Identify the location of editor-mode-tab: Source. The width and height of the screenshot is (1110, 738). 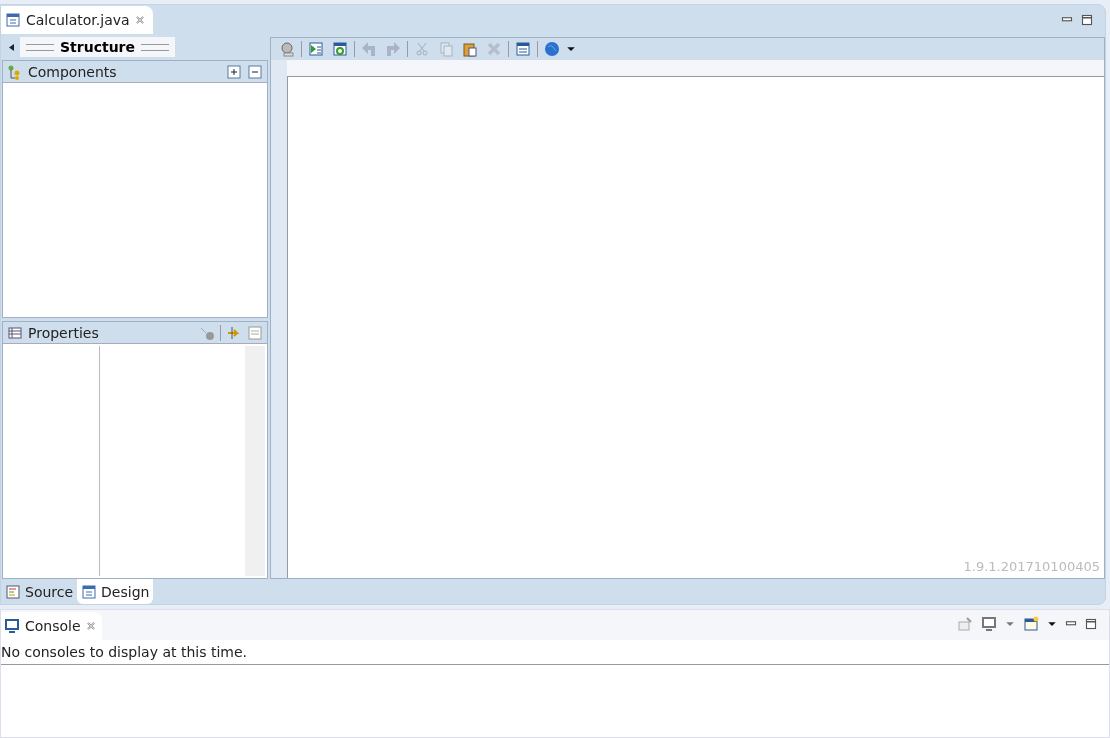
(39, 591).